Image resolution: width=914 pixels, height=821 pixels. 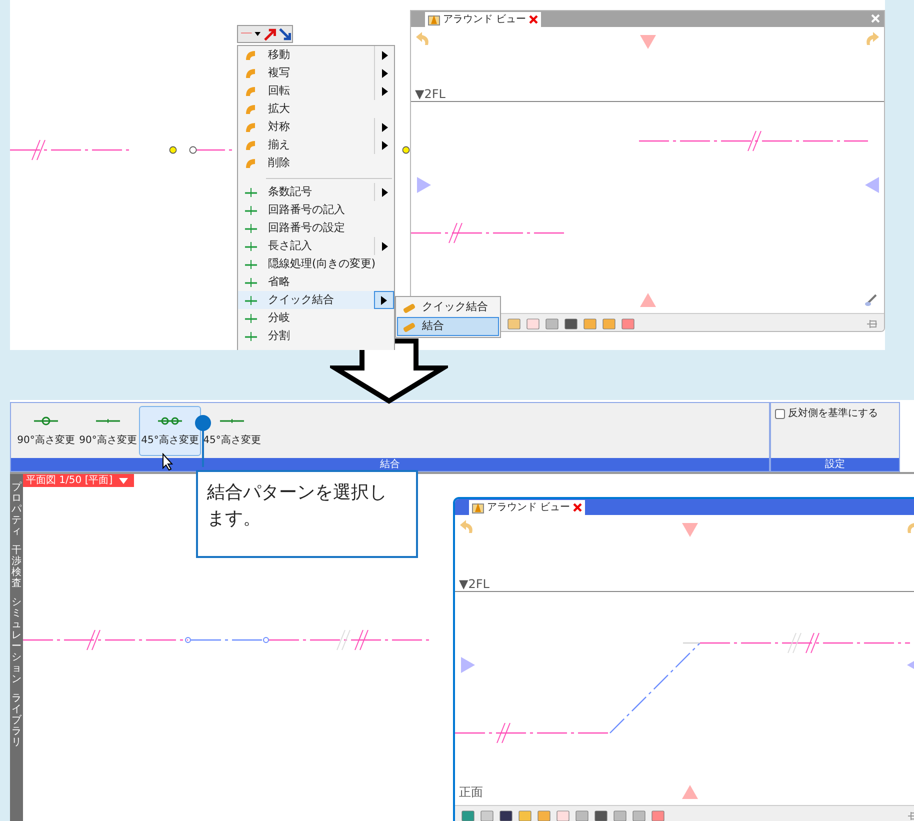 I want to click on sidebar-tab: プロパティ, so click(x=17, y=509).